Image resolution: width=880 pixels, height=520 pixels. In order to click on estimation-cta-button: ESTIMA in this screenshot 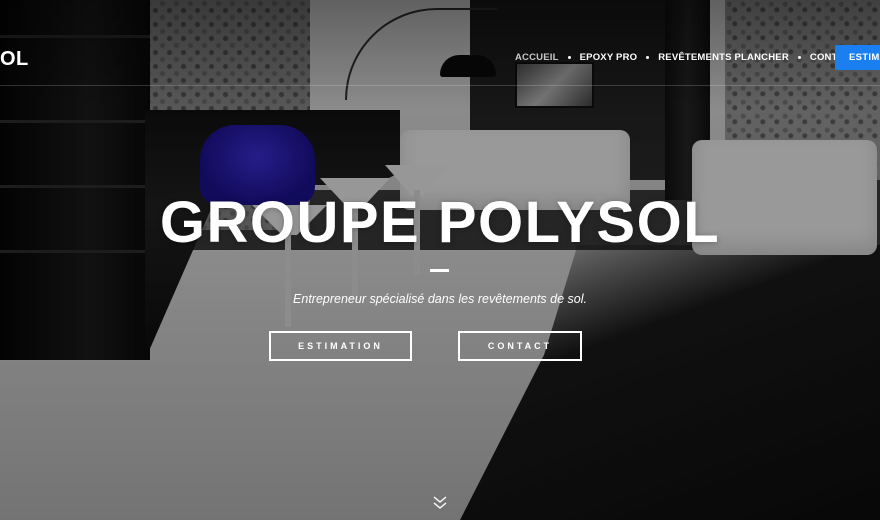, I will do `click(857, 57)`.